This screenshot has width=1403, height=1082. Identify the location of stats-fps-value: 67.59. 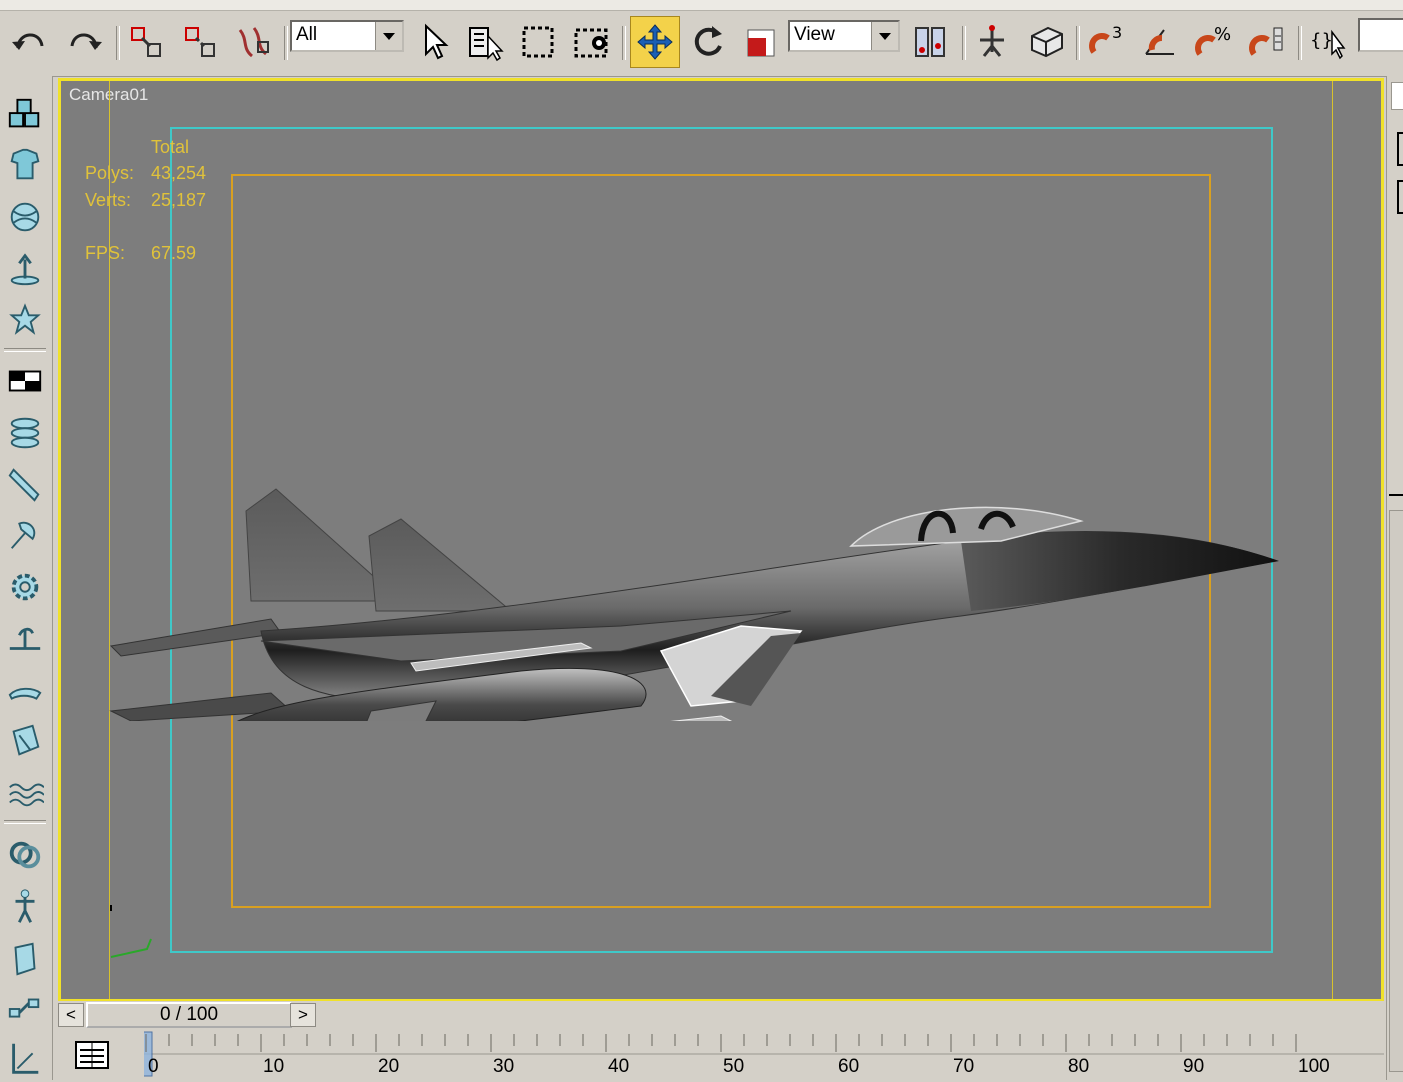
(174, 253).